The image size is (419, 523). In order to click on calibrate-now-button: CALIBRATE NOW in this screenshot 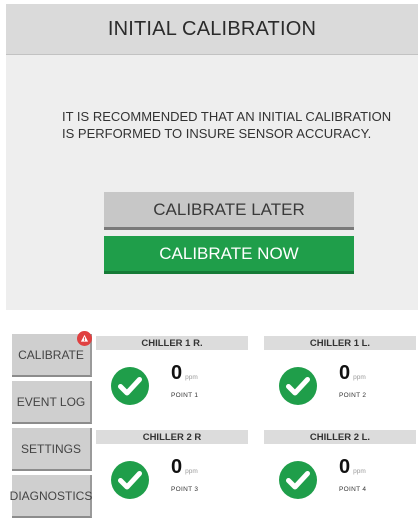, I will do `click(229, 255)`.